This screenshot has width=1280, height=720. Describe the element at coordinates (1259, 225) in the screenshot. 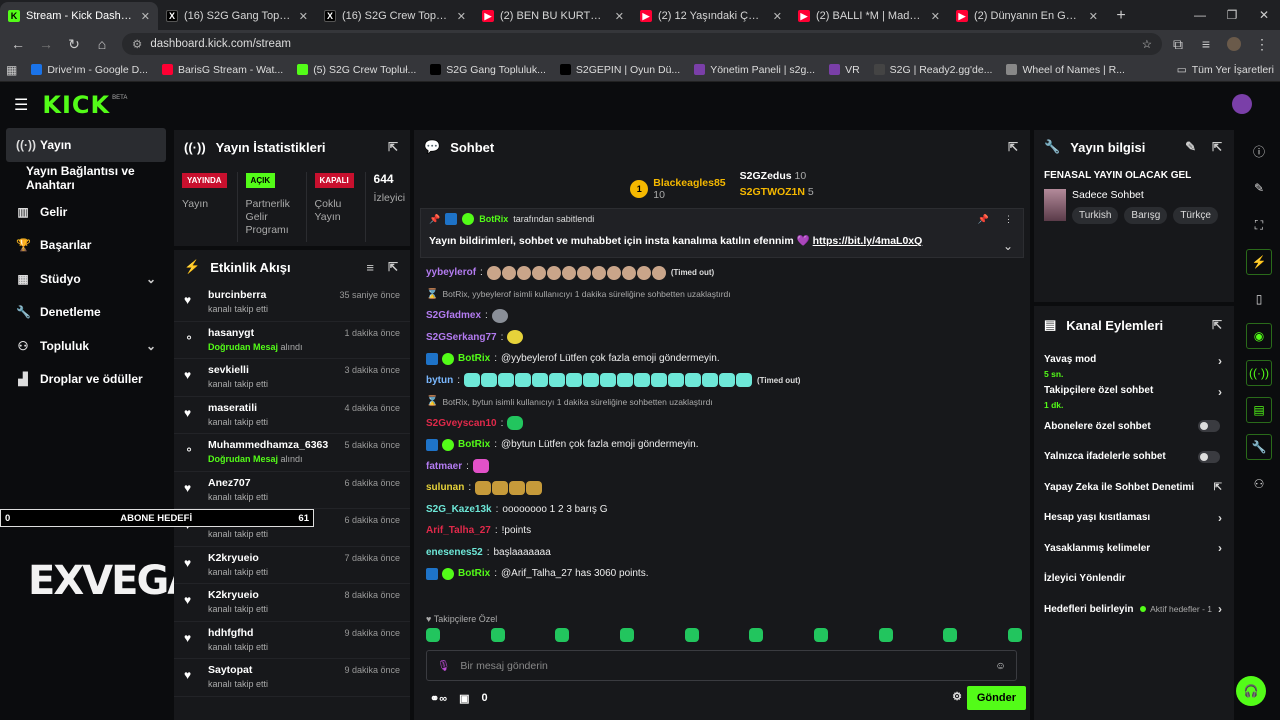

I see `crop-icon: ⛶` at that location.